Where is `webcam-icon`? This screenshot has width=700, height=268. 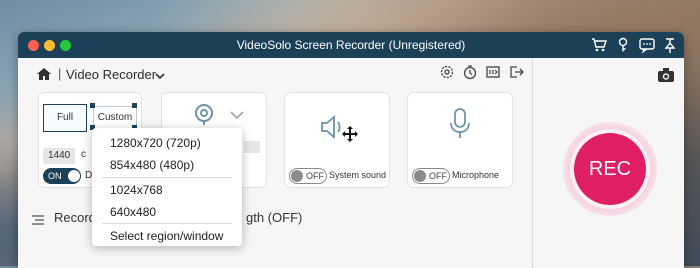
webcam-icon is located at coordinates (204, 115).